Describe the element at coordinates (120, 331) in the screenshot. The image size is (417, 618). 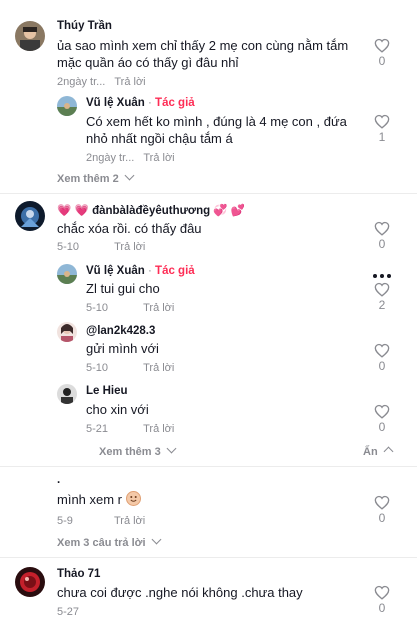
I see `reply-username: @lan2k428.3` at that location.